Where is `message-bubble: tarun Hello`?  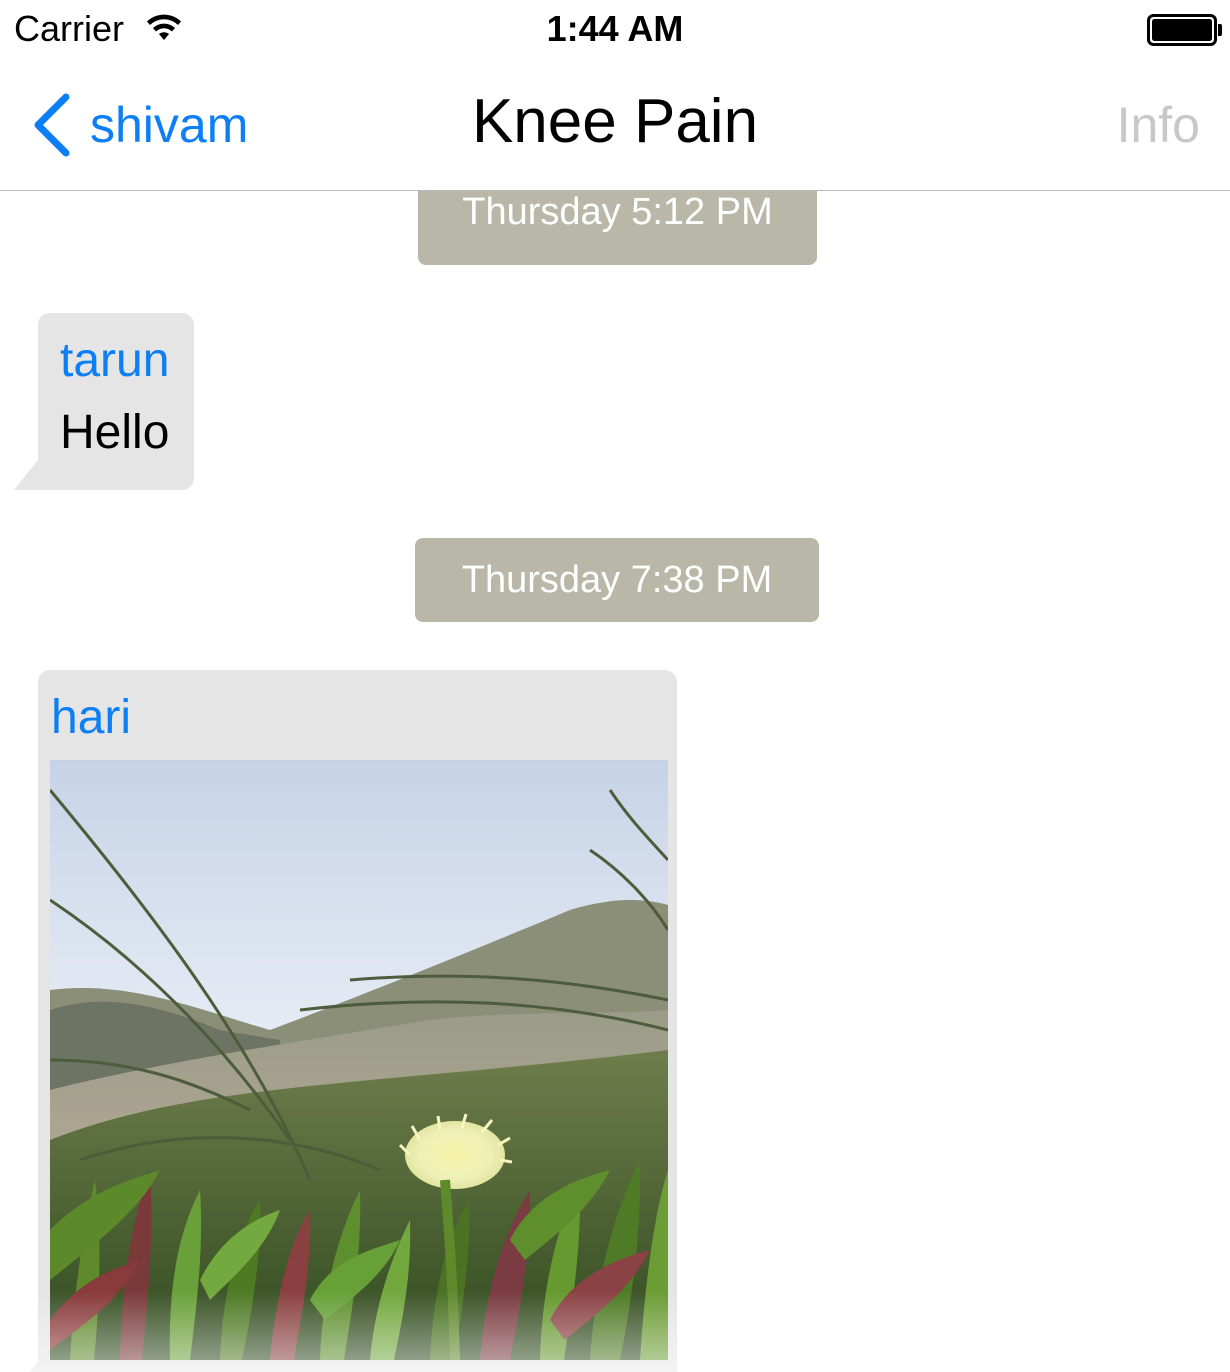
message-bubble: tarun Hello is located at coordinates (116, 401).